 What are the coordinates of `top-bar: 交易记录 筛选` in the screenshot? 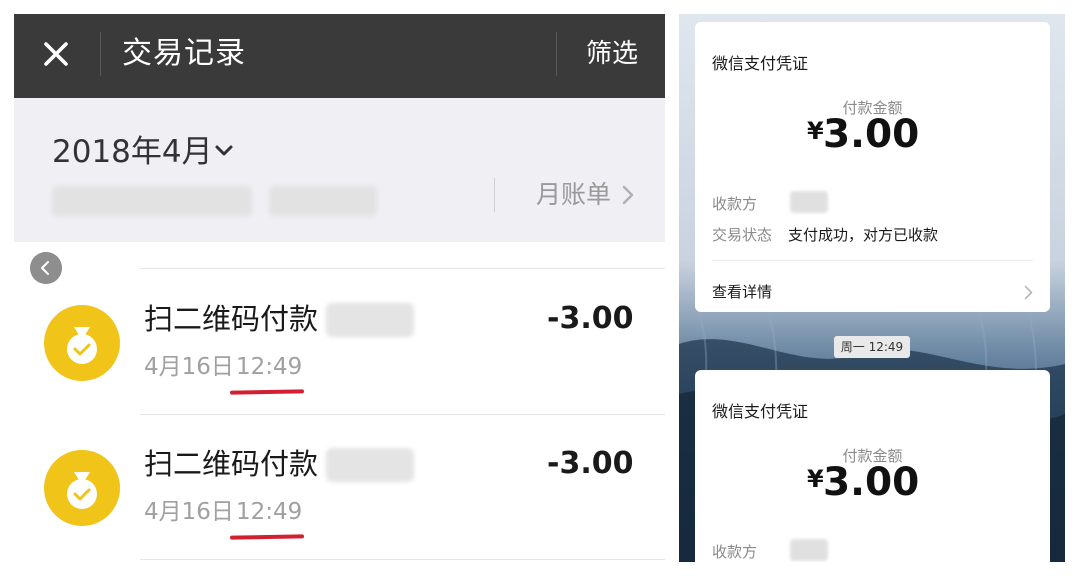 It's located at (339, 56).